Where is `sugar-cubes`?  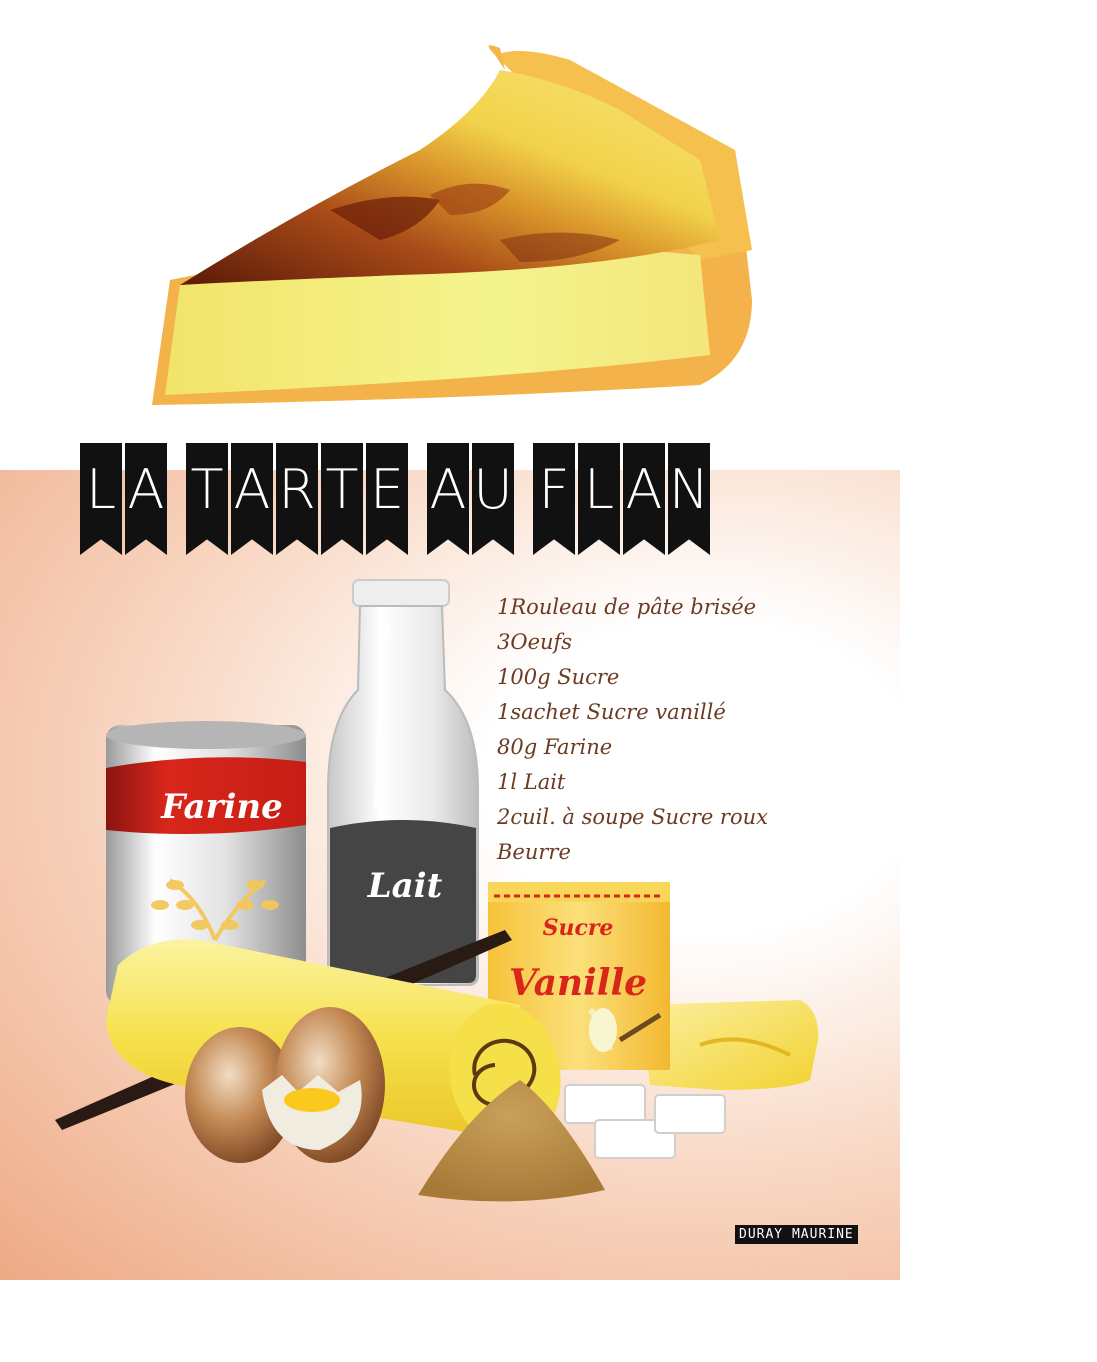
sugar-cubes is located at coordinates (645, 1121).